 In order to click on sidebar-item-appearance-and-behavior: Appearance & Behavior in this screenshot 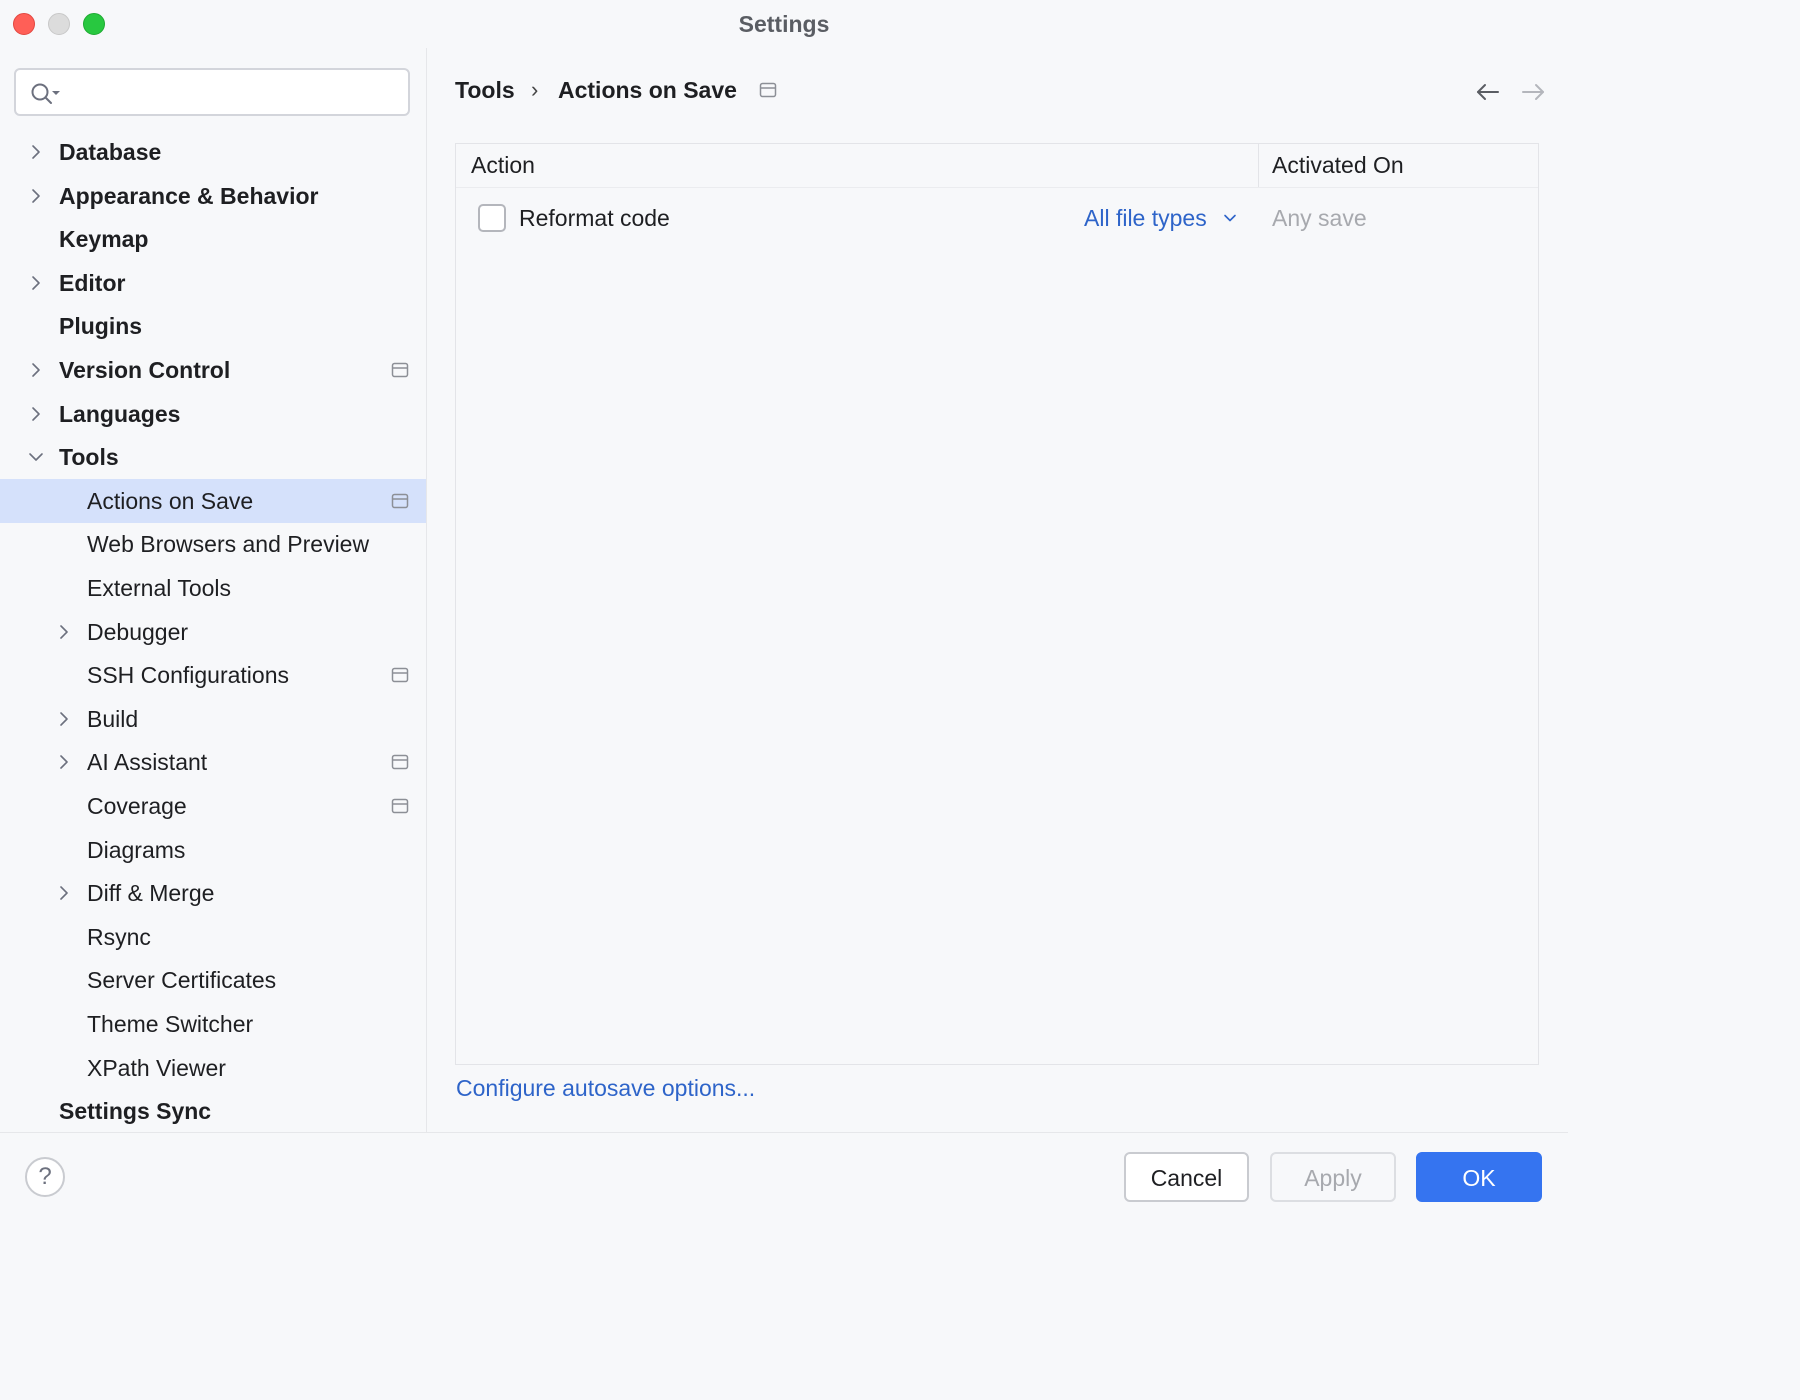, I will do `click(213, 196)`.